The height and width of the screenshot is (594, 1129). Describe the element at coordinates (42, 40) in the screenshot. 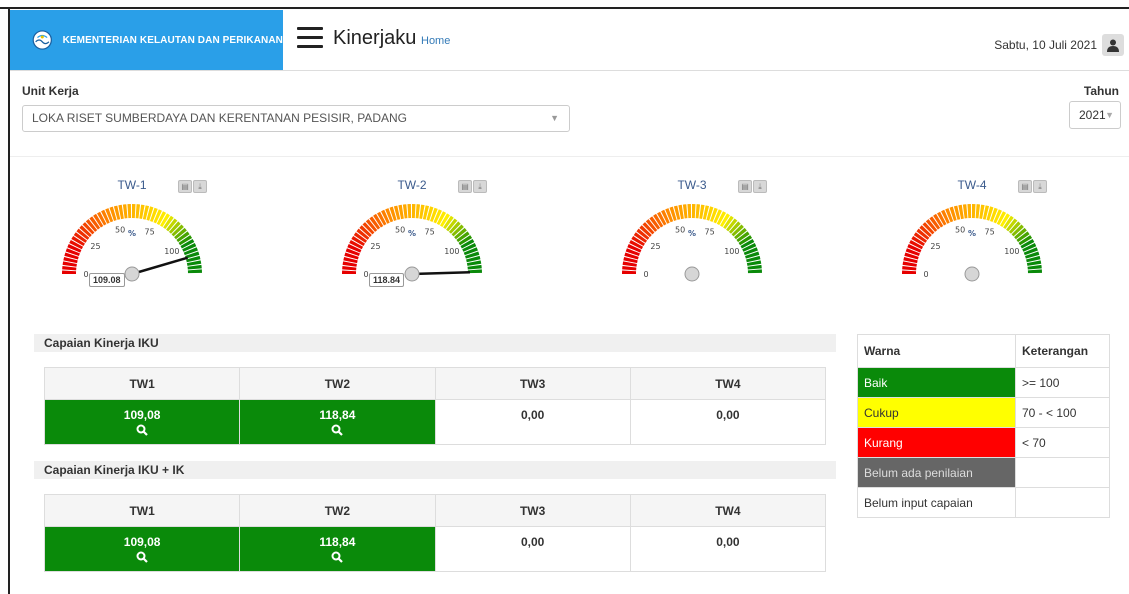

I see `kkp-logo-icon` at that location.